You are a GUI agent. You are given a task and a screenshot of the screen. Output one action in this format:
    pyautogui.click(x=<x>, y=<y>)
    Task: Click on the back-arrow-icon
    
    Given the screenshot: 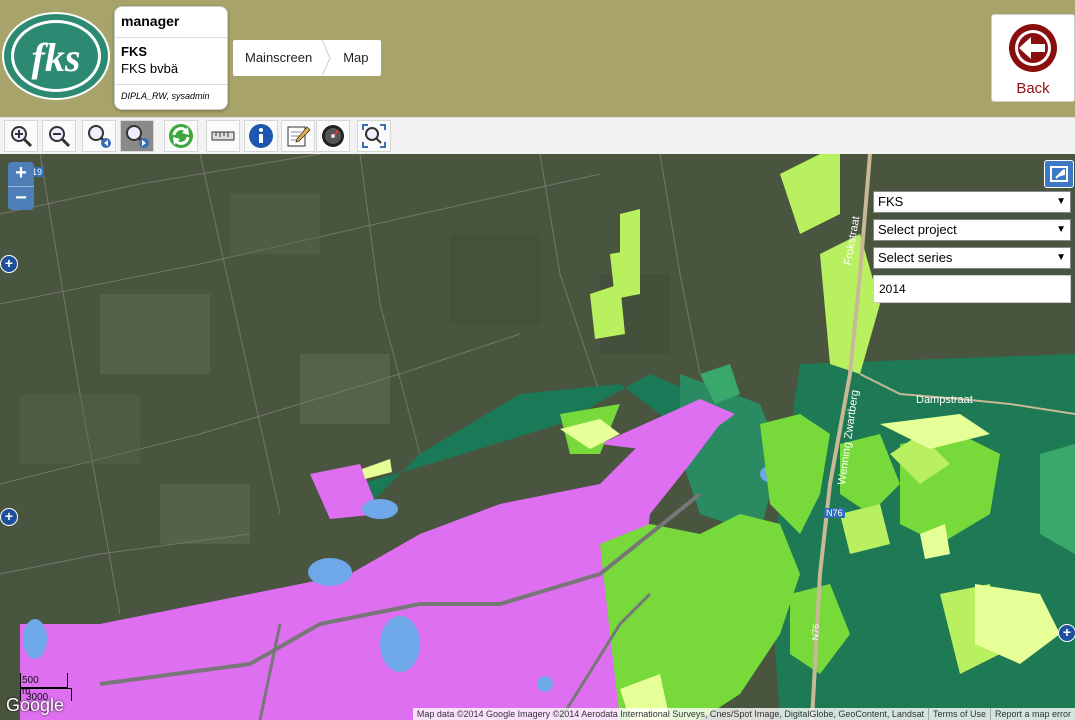 What is the action you would take?
    pyautogui.click(x=1033, y=48)
    